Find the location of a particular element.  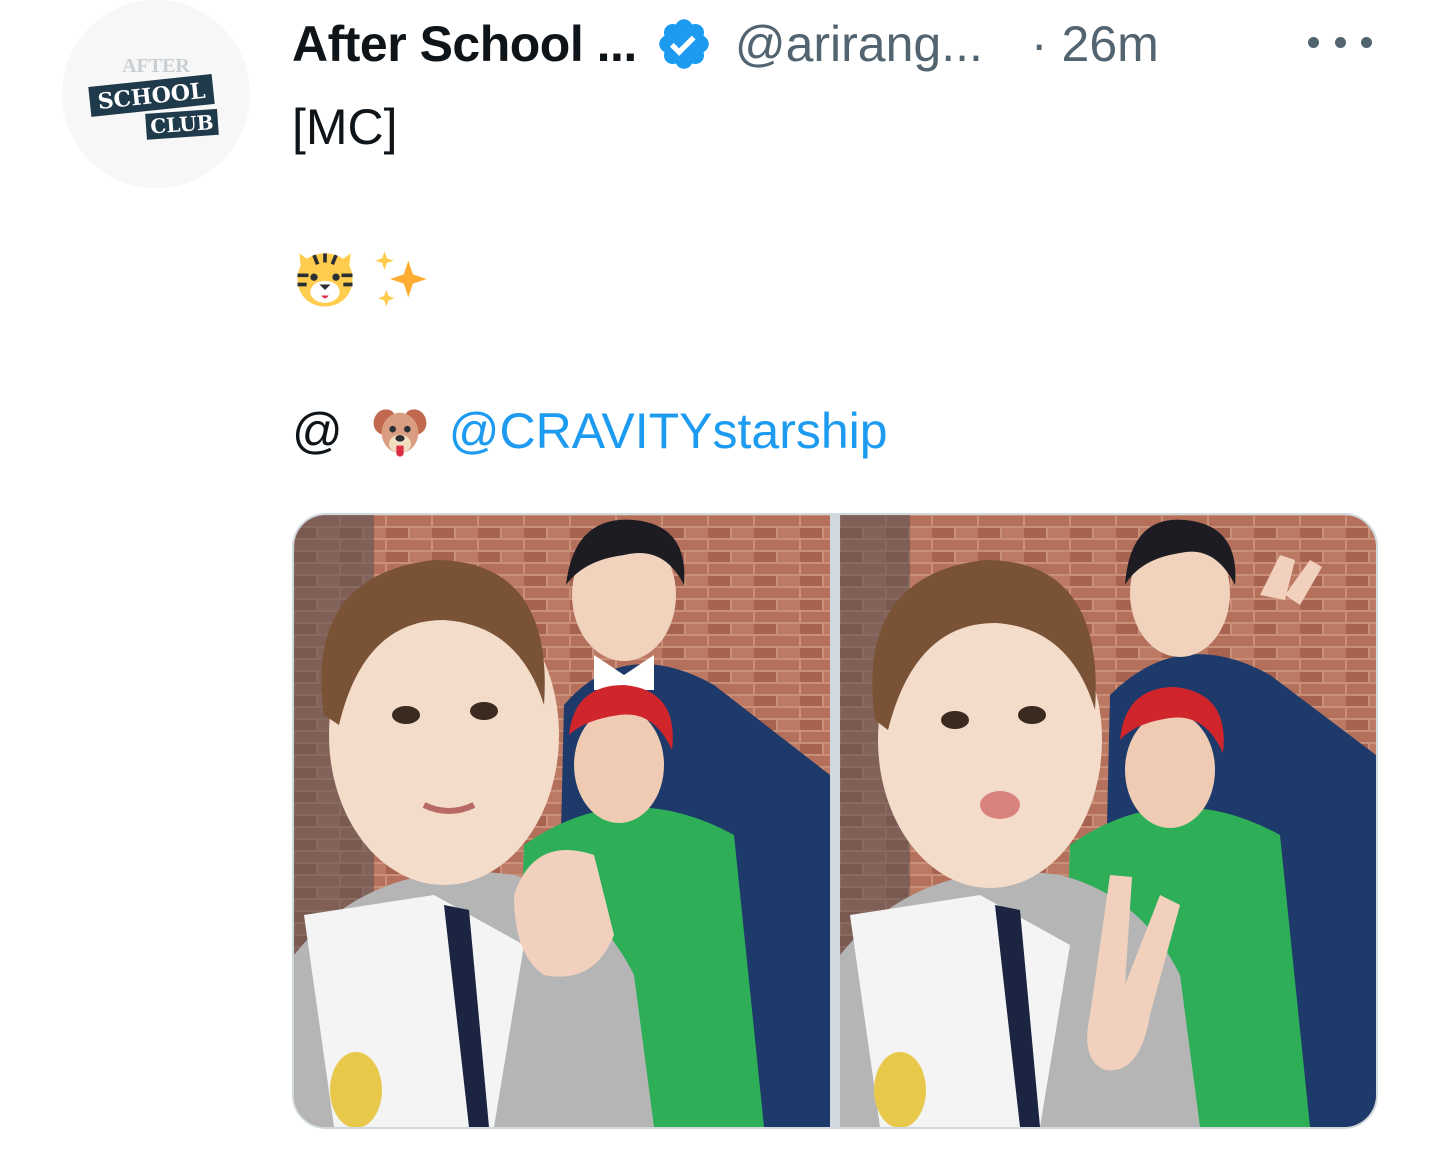

sparkles-emoji-icon is located at coordinates (401, 279).